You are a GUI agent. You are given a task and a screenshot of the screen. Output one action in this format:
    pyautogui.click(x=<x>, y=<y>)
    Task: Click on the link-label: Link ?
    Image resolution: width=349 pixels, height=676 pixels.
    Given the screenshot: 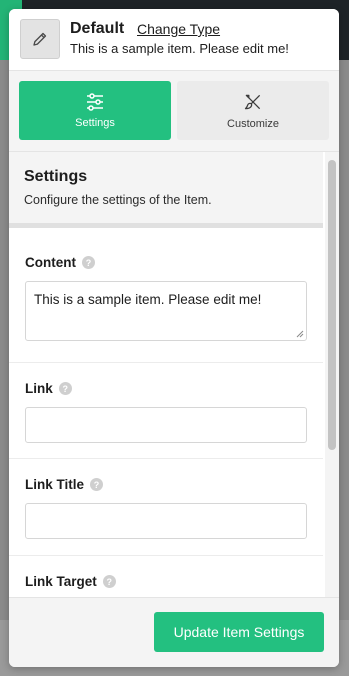 What is the action you would take?
    pyautogui.click(x=48, y=388)
    